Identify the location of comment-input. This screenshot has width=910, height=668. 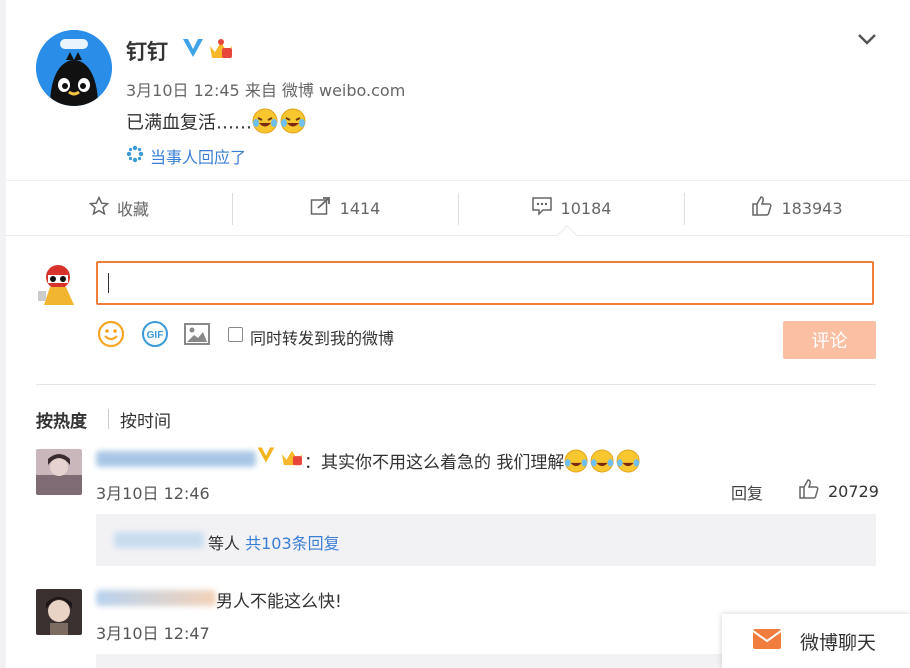
(485, 283).